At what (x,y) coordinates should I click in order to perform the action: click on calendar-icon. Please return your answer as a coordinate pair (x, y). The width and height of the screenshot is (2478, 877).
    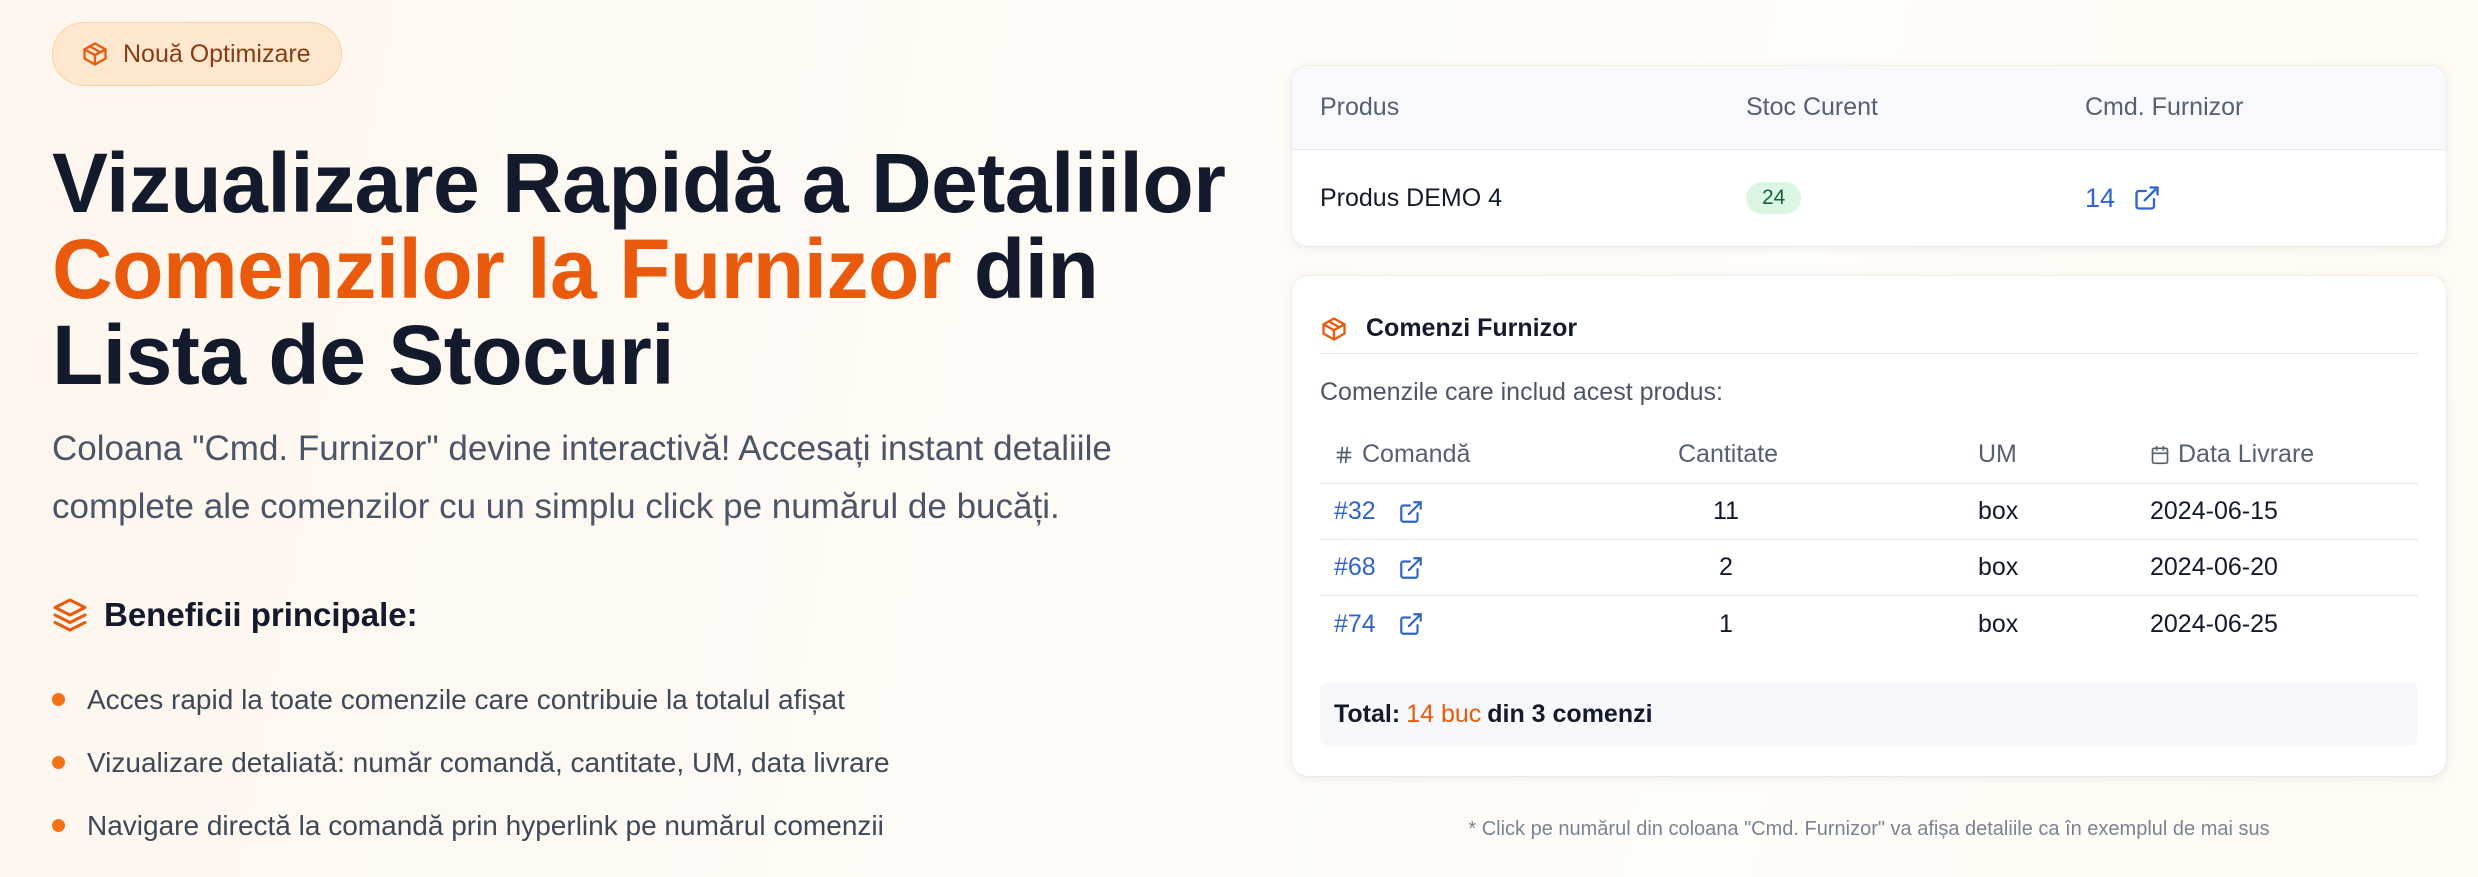
    Looking at the image, I should click on (2160, 454).